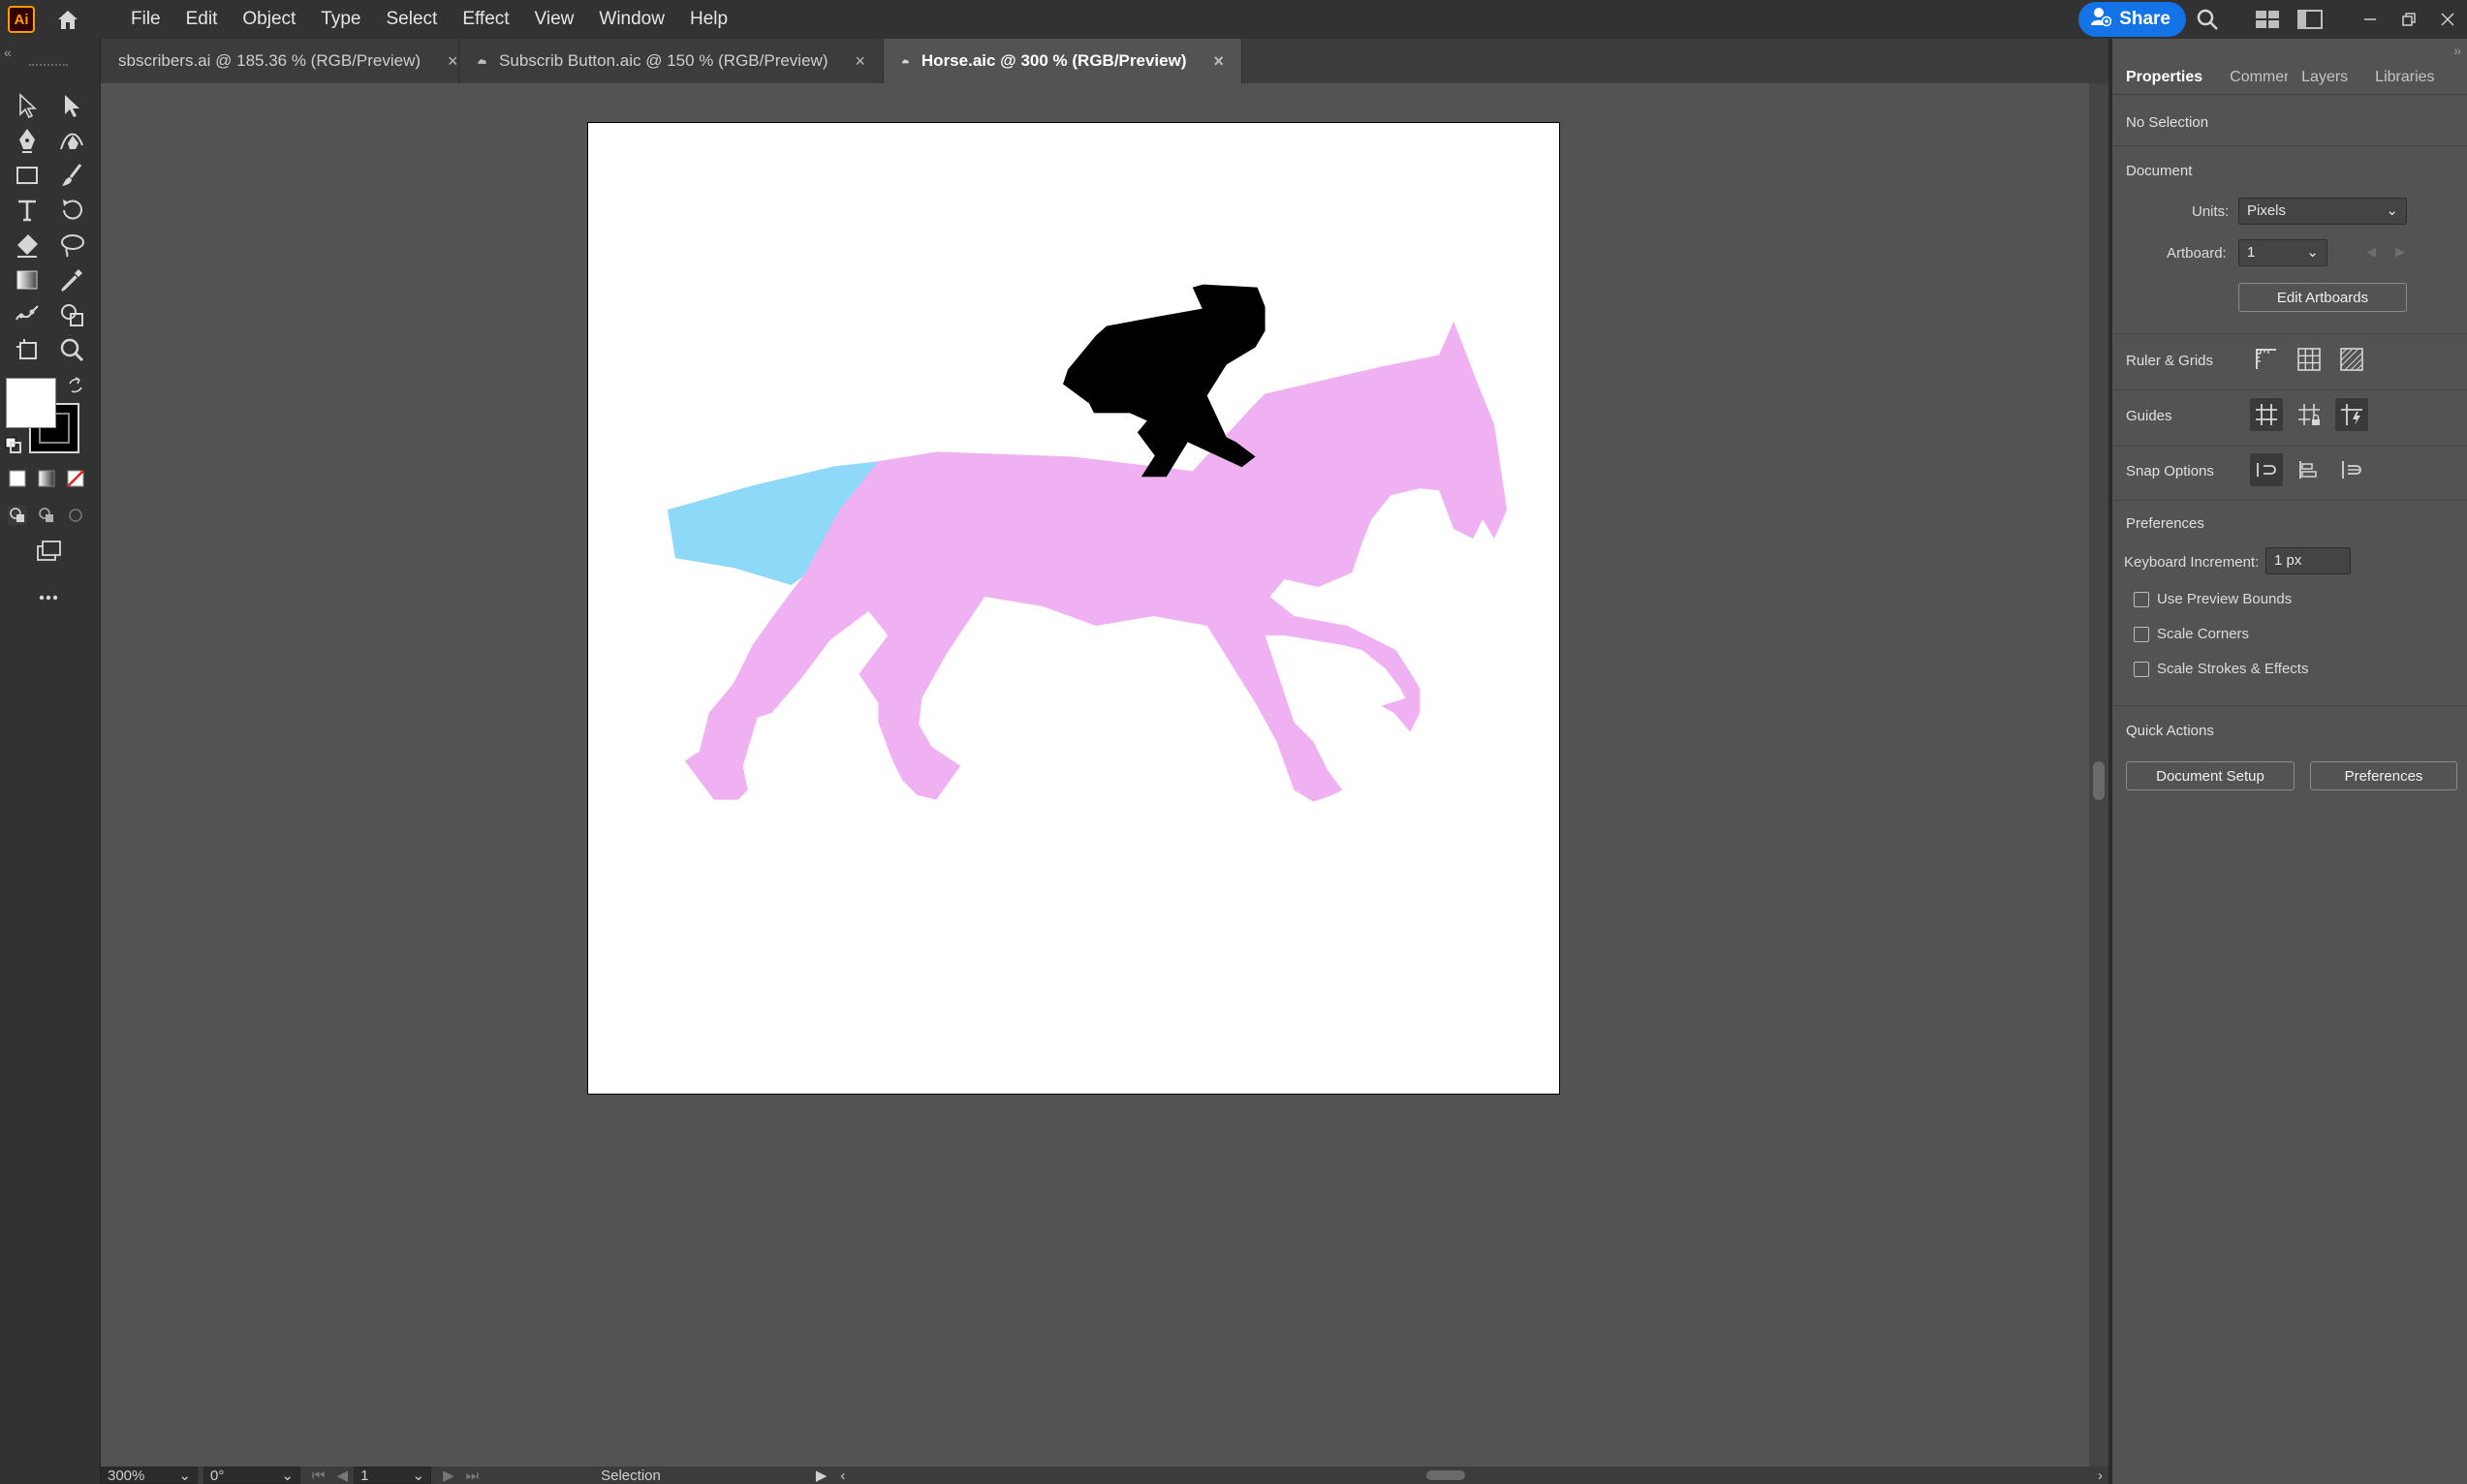 This screenshot has height=1484, width=2467. Describe the element at coordinates (2404, 77) in the screenshot. I see `tab-libraries: Libraries` at that location.